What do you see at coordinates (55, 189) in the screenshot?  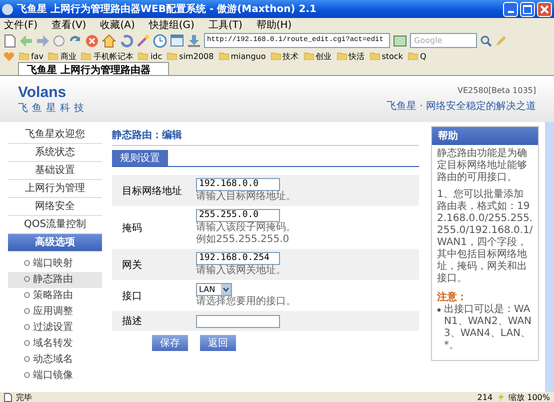 I see `nav-item: 上网行为管理` at bounding box center [55, 189].